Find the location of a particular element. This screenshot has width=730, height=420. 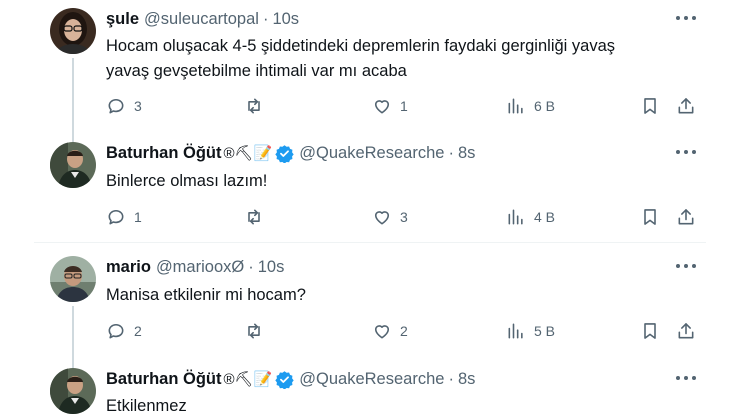

tweet-text-line: Etkilenmez is located at coordinates (146, 406).